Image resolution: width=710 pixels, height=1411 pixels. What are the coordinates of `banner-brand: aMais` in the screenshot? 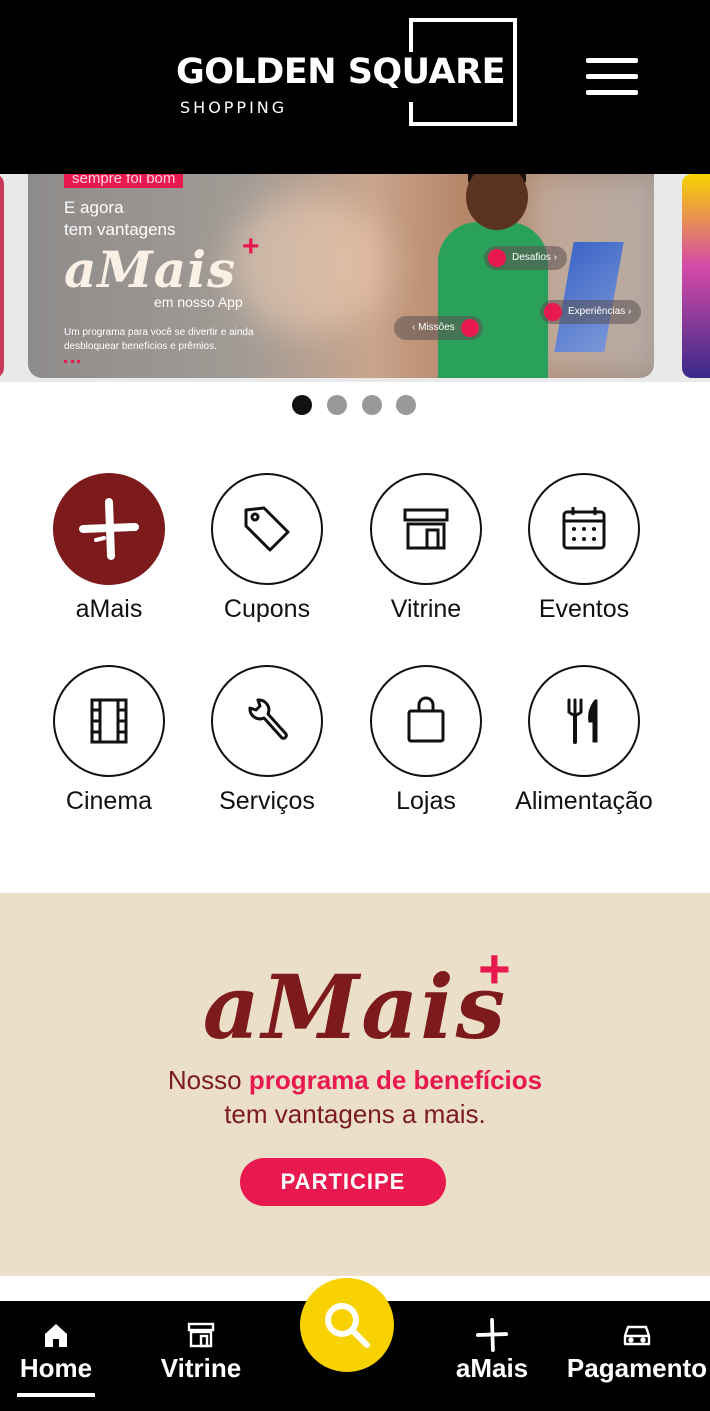 It's located at (150, 269).